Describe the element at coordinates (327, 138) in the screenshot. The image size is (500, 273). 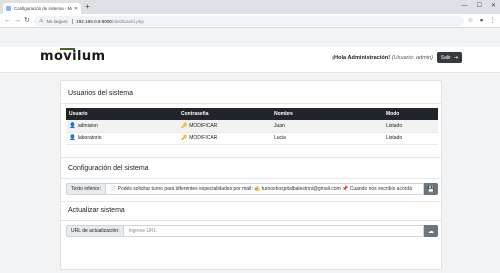
I see `name-cell: Lucia` at that location.